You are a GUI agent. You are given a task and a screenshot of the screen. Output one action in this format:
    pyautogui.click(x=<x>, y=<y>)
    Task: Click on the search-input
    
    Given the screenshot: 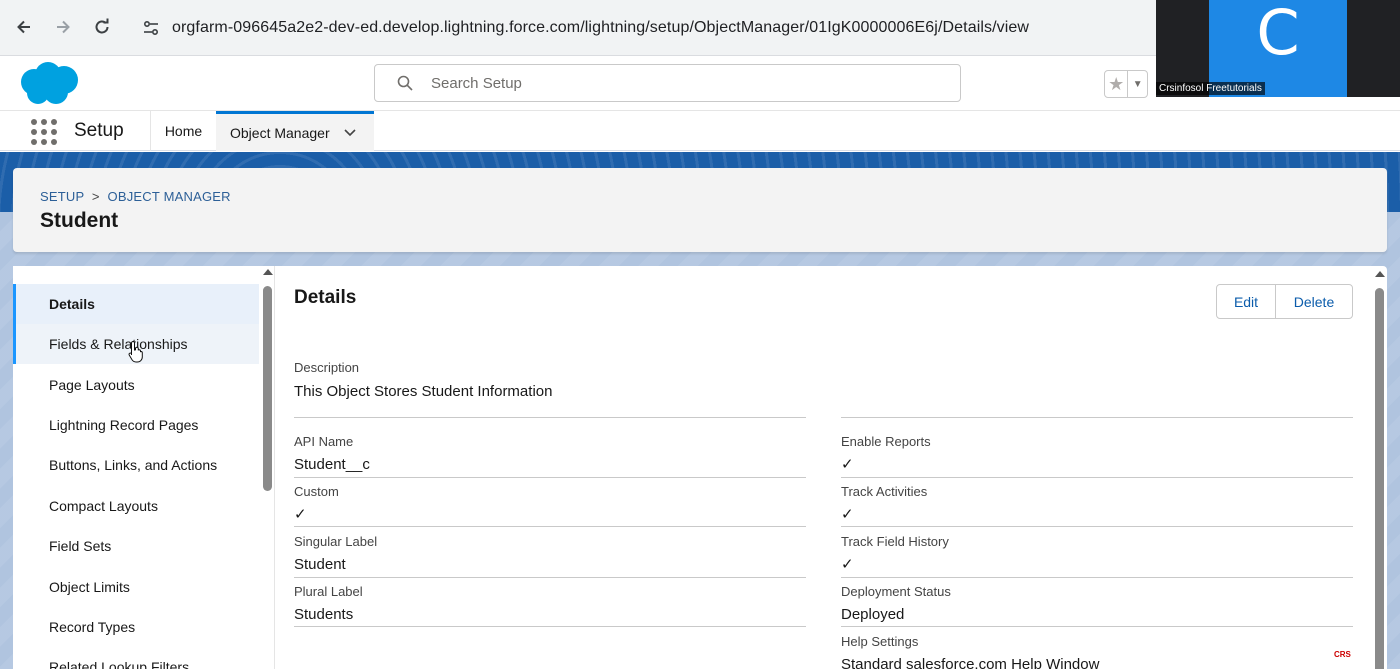 What is the action you would take?
    pyautogui.click(x=671, y=83)
    